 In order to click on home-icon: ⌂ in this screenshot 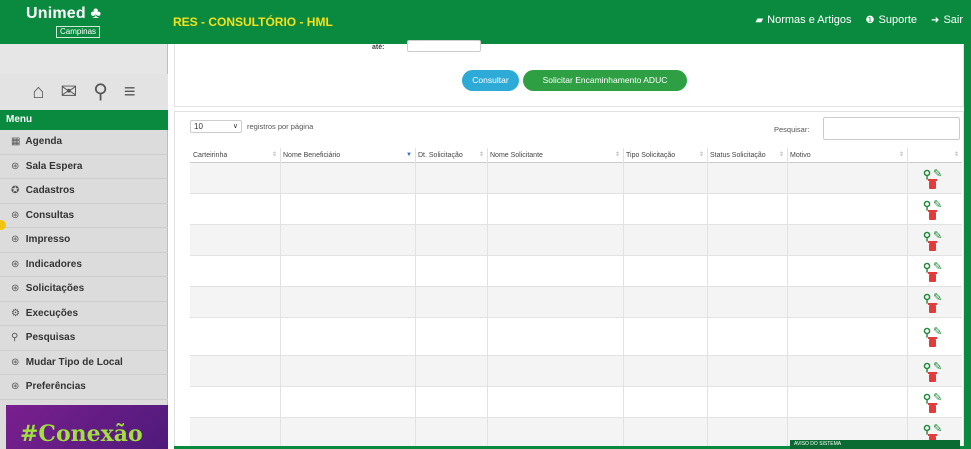, I will do `click(38, 92)`.